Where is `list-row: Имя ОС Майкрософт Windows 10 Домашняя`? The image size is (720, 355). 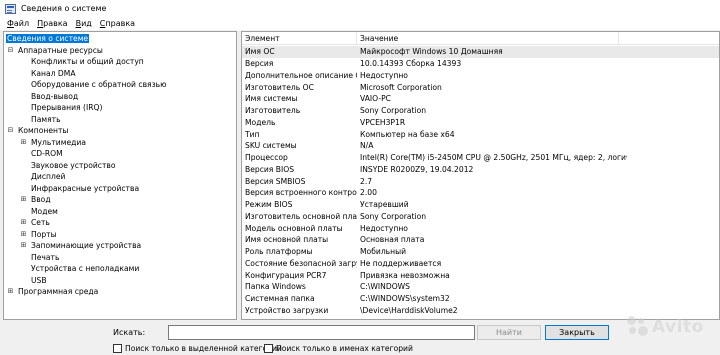 list-row: Имя ОС Майкрософт Windows 10 Домашняя is located at coordinates (480, 52).